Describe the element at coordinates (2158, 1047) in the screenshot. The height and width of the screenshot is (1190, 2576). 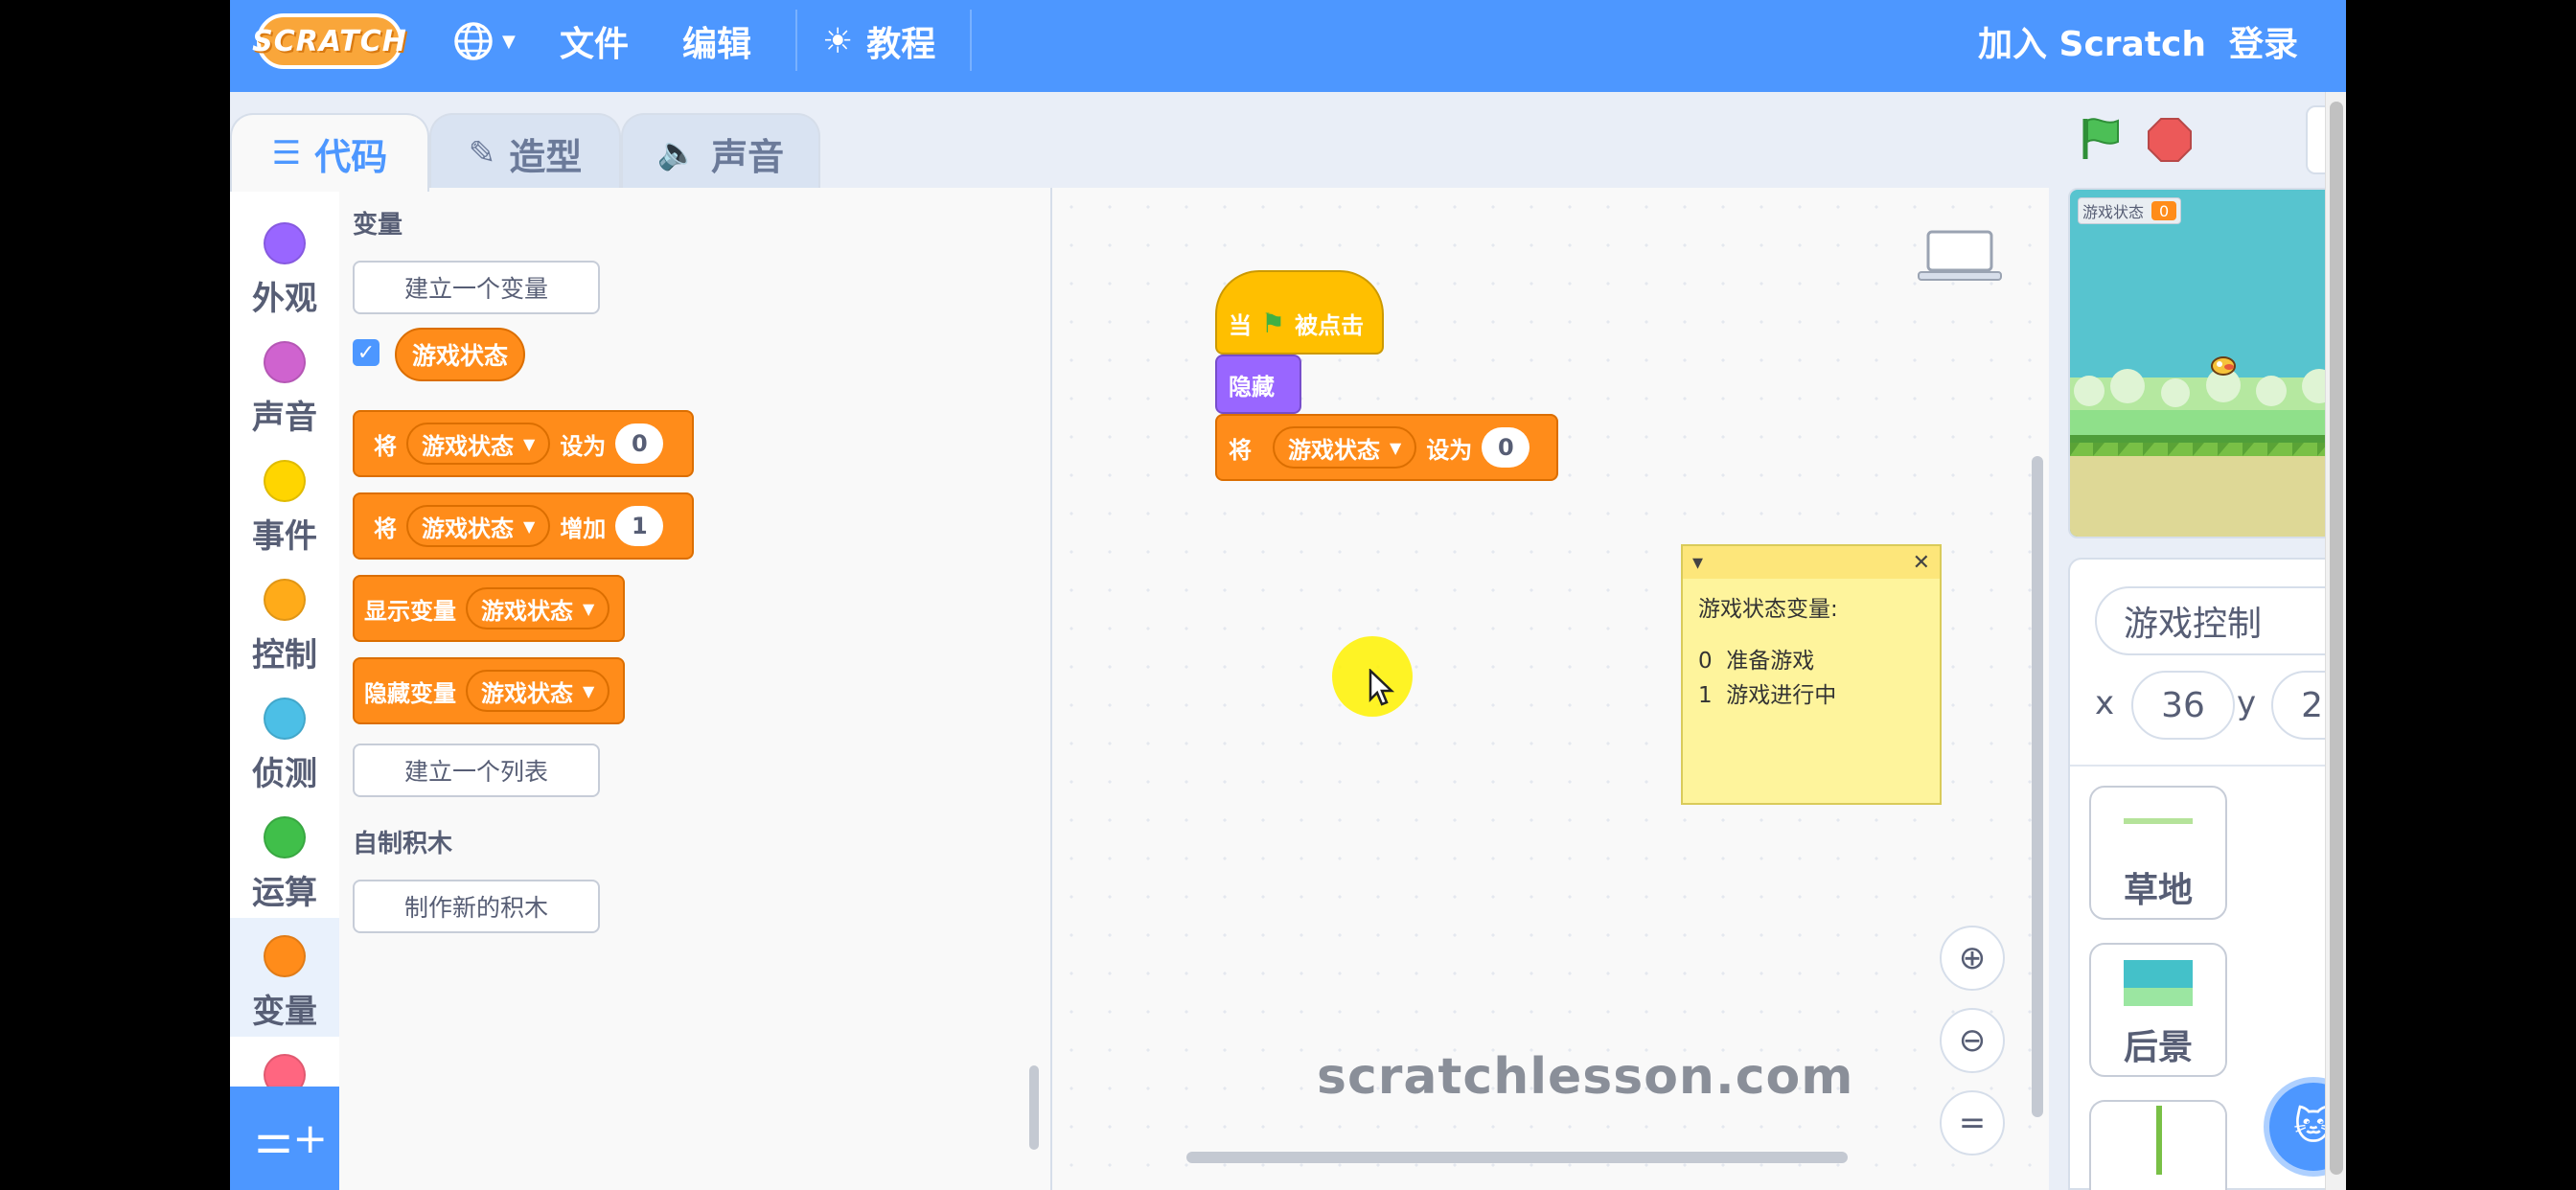
I see `sprite-name: 后景` at that location.